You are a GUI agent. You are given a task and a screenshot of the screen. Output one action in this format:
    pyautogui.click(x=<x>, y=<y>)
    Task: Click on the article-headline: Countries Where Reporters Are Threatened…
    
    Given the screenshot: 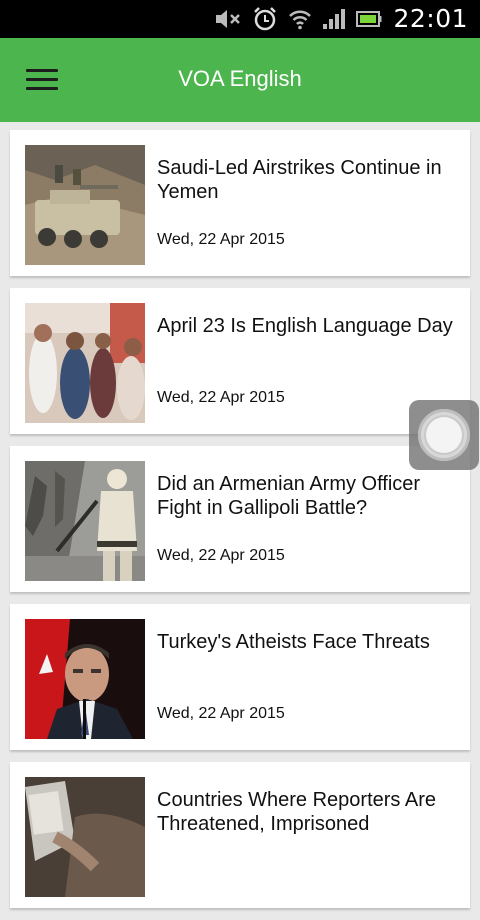 What is the action you would take?
    pyautogui.click(x=297, y=812)
    